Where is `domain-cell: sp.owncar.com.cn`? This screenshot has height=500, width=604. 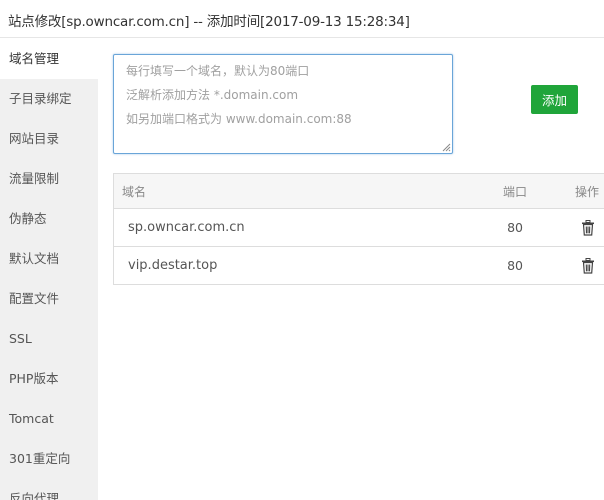
domain-cell: sp.owncar.com.cn is located at coordinates (294, 227).